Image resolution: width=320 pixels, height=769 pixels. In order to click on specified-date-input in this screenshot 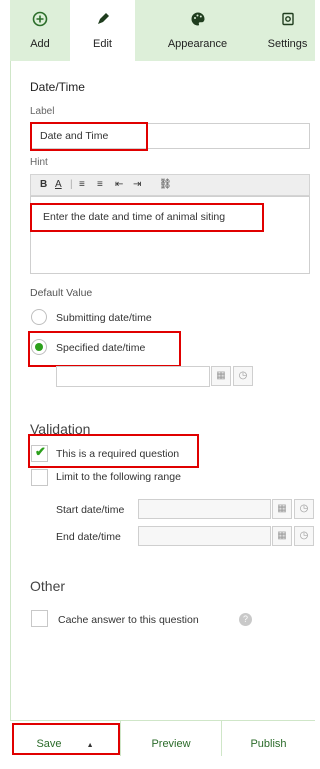, I will do `click(133, 376)`.